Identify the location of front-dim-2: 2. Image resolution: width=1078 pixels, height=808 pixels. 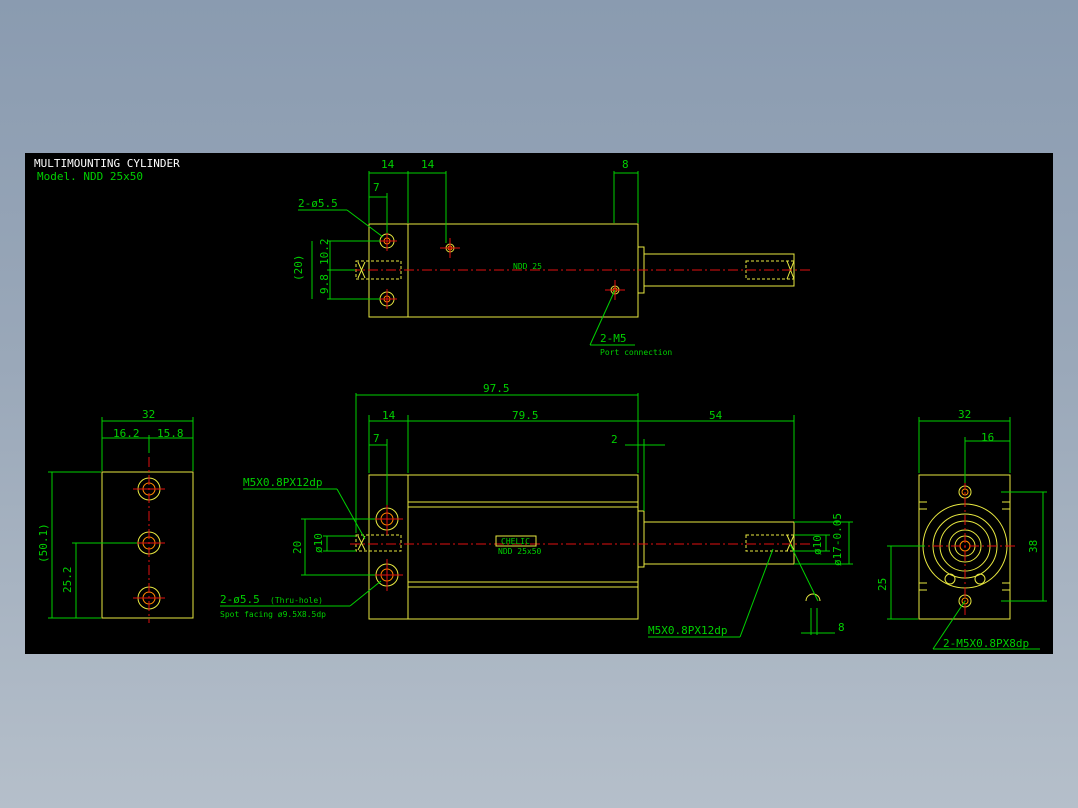
(614, 439).